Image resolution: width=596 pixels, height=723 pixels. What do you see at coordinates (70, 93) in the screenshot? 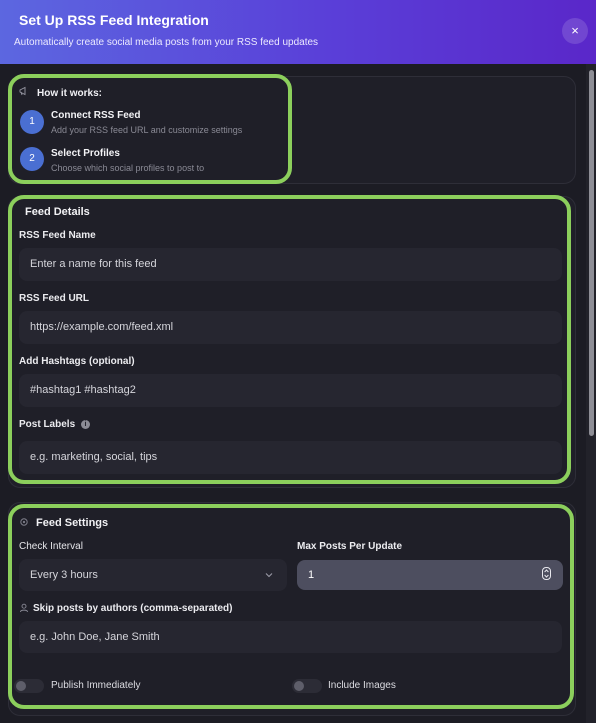
I see `how-it-works-title: How it works:` at bounding box center [70, 93].